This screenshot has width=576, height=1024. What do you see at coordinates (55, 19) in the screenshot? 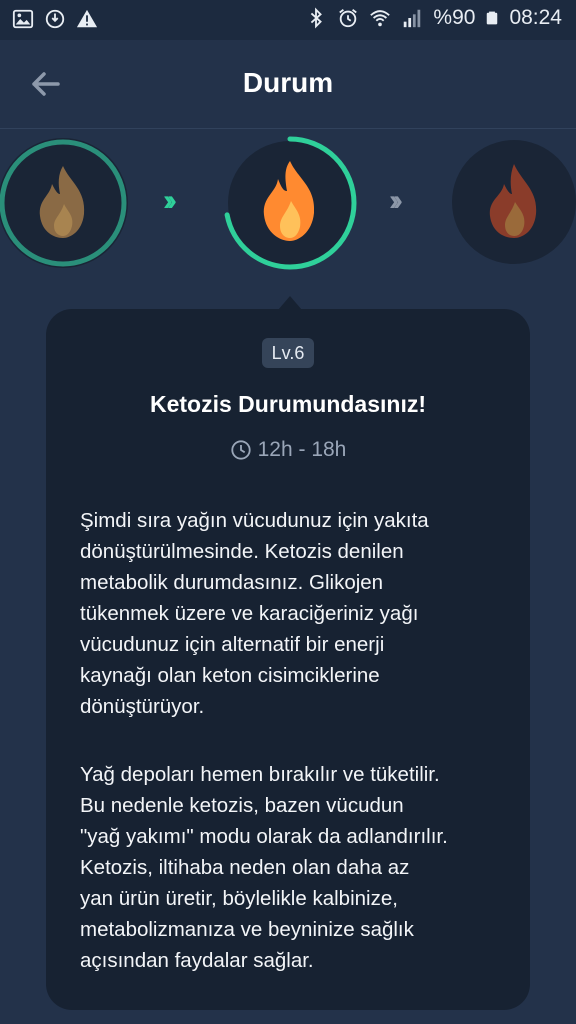
I see `sync-icon` at bounding box center [55, 19].